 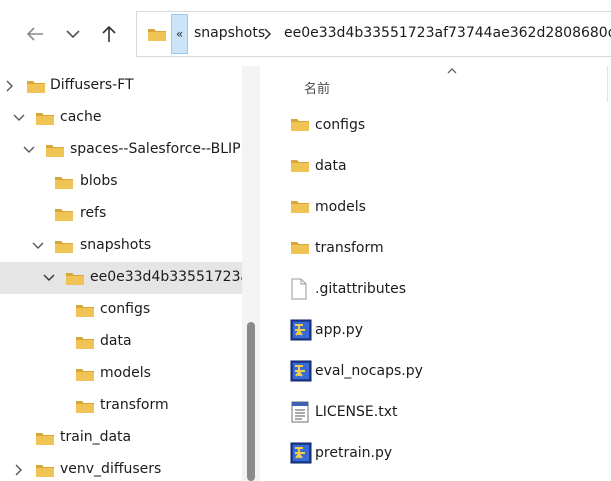 I want to click on tree-item-label: data, so click(x=116, y=341).